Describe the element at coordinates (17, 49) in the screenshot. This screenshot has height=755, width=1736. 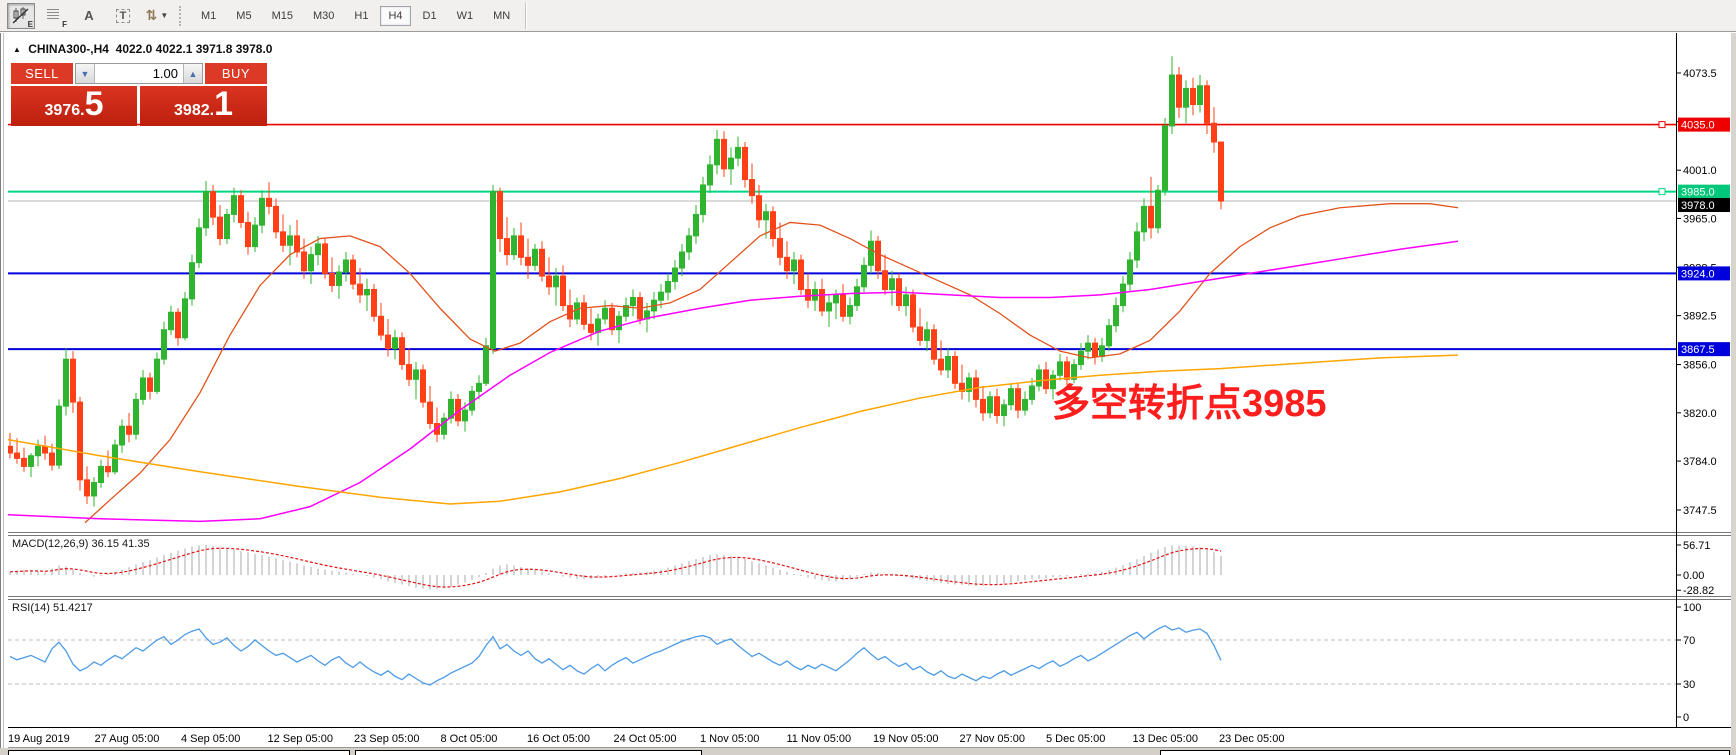
I see `collapse-triangle-icon: ▲` at that location.